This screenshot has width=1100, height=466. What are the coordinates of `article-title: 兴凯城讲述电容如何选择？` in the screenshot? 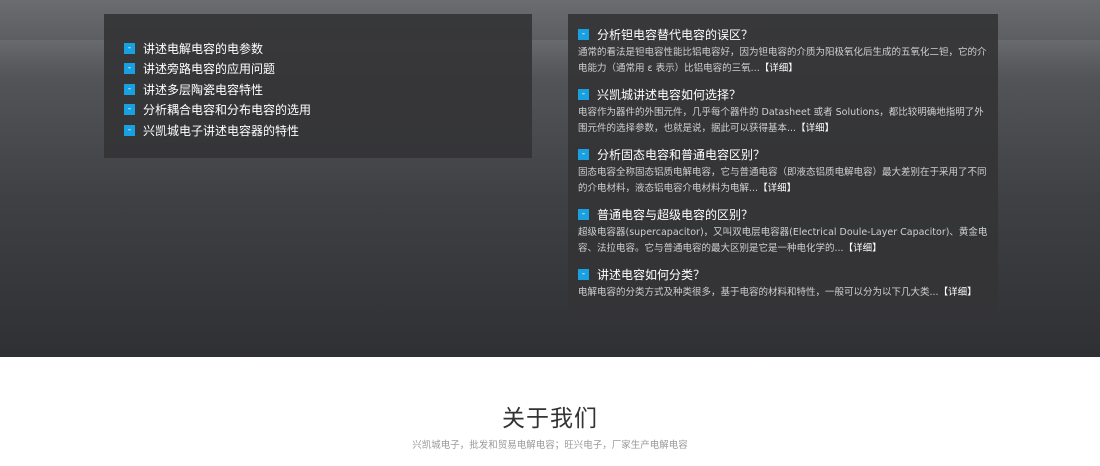 It's located at (669, 94).